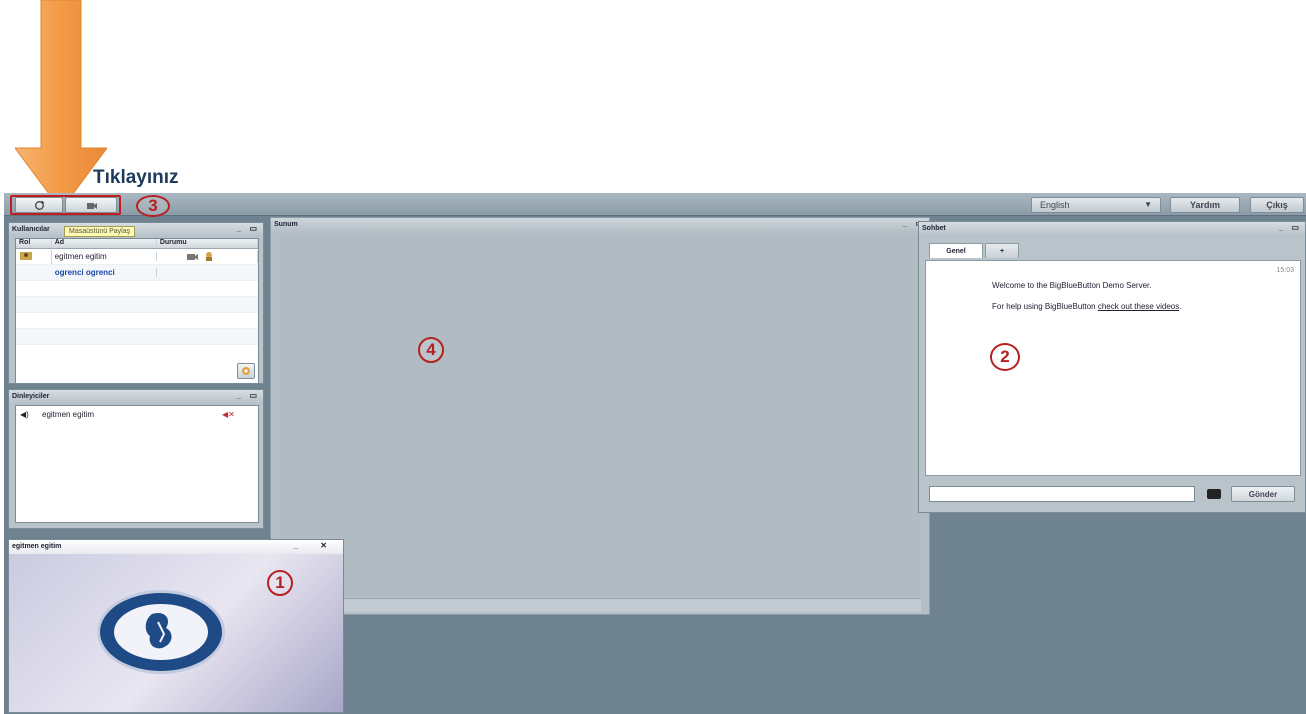  I want to click on users-panel-title: Kullanıcılar _ ▭, so click(136, 230).